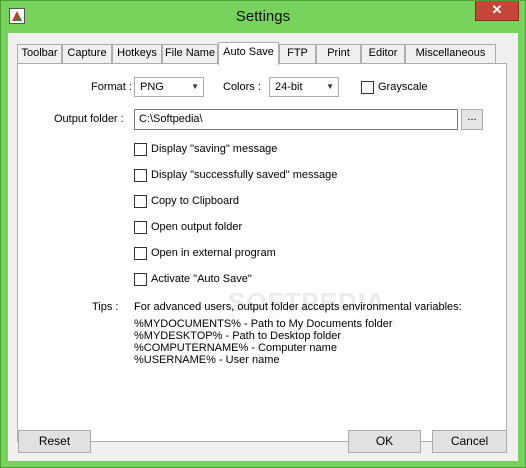 Image resolution: width=526 pixels, height=468 pixels. I want to click on display-saved-checkbox, so click(140, 175).